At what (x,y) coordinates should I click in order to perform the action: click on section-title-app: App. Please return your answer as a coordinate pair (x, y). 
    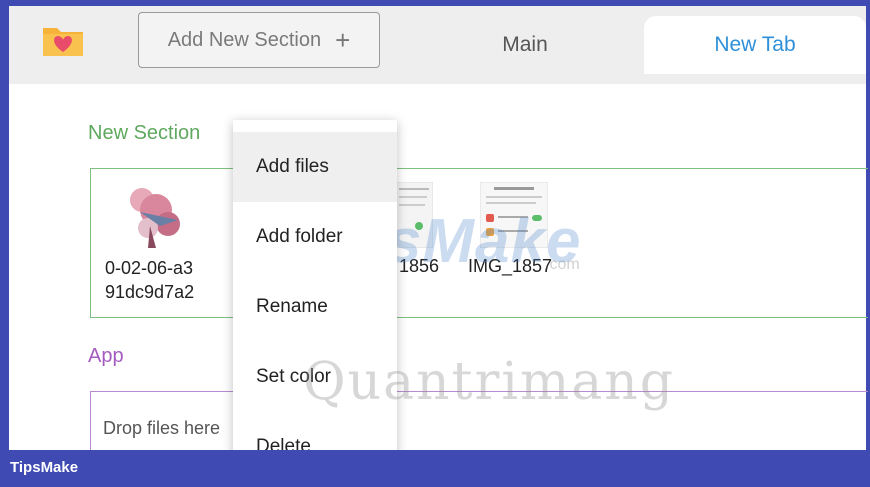
    Looking at the image, I should click on (106, 356).